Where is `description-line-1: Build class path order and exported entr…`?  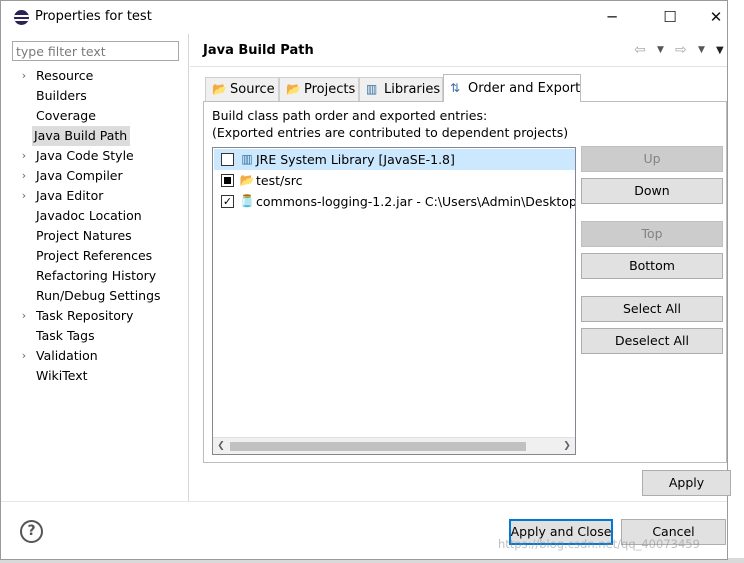 description-line-1: Build class path order and exported entr… is located at coordinates (350, 115).